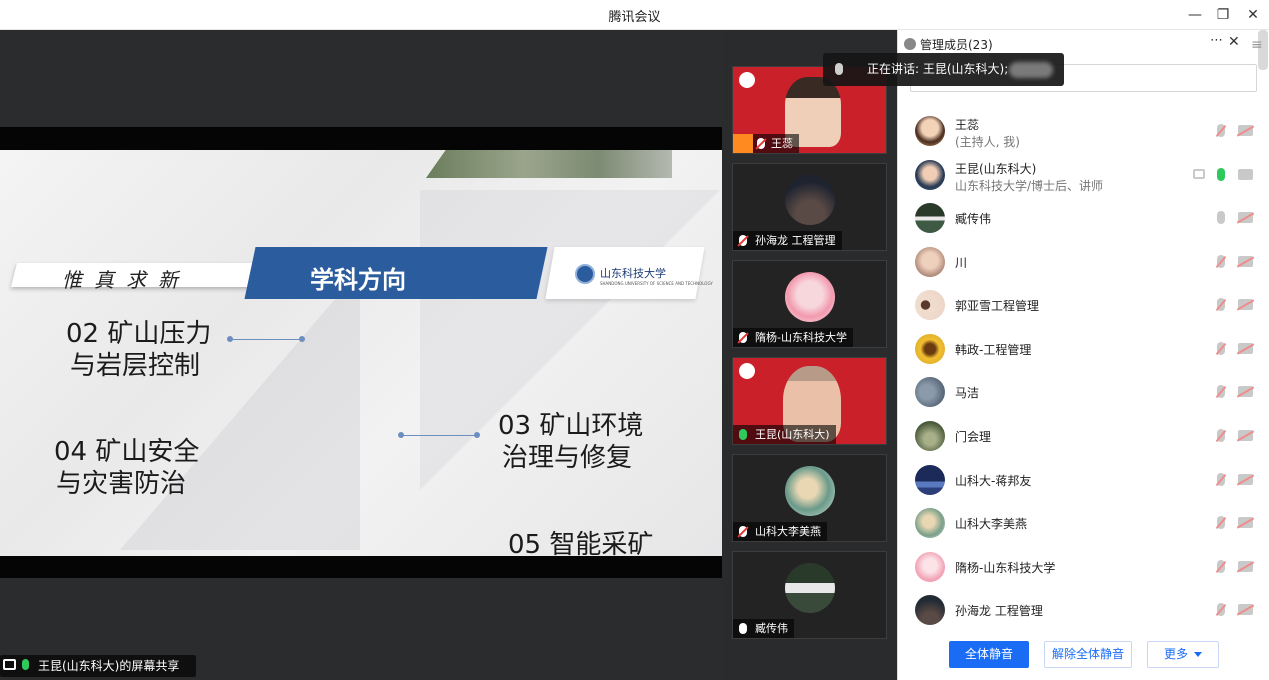  What do you see at coordinates (743, 143) in the screenshot?
I see `host-badge-icon` at bounding box center [743, 143].